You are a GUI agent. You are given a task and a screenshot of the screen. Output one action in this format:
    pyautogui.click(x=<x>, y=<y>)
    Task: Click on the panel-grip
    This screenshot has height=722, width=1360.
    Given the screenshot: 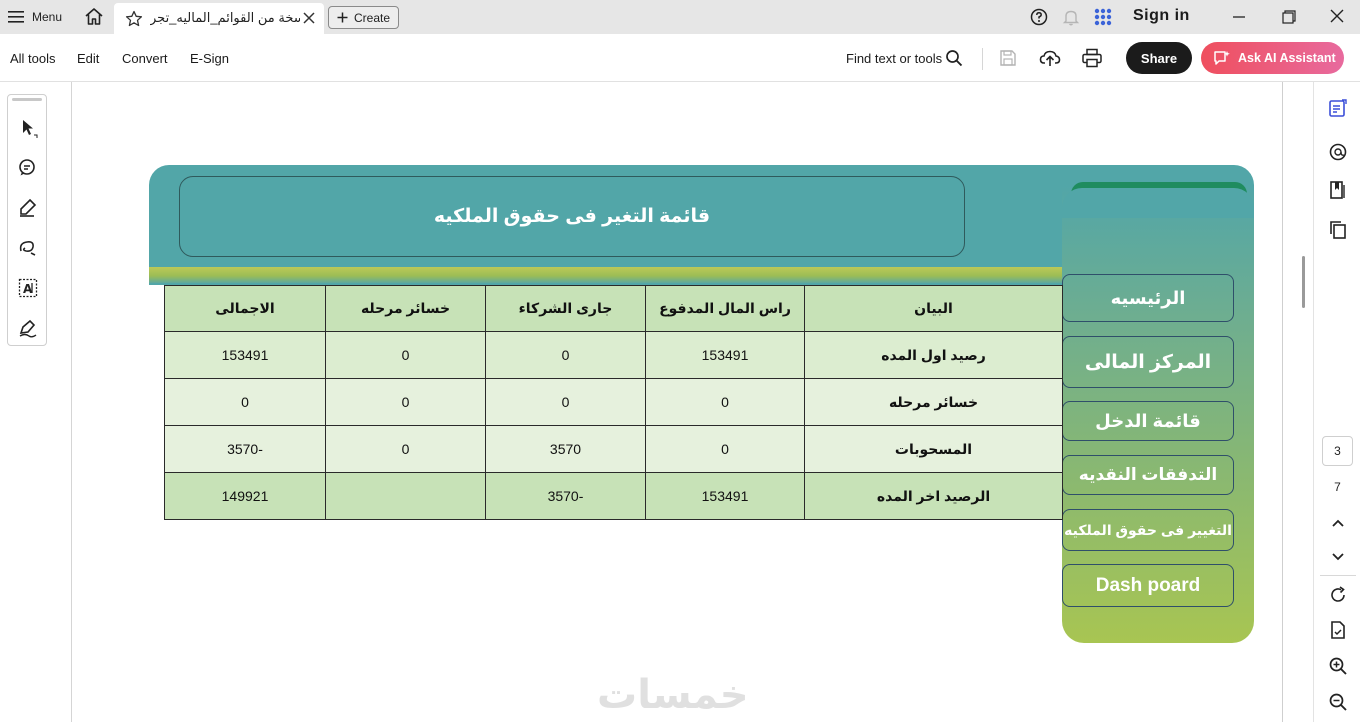 What is the action you would take?
    pyautogui.click(x=27, y=99)
    